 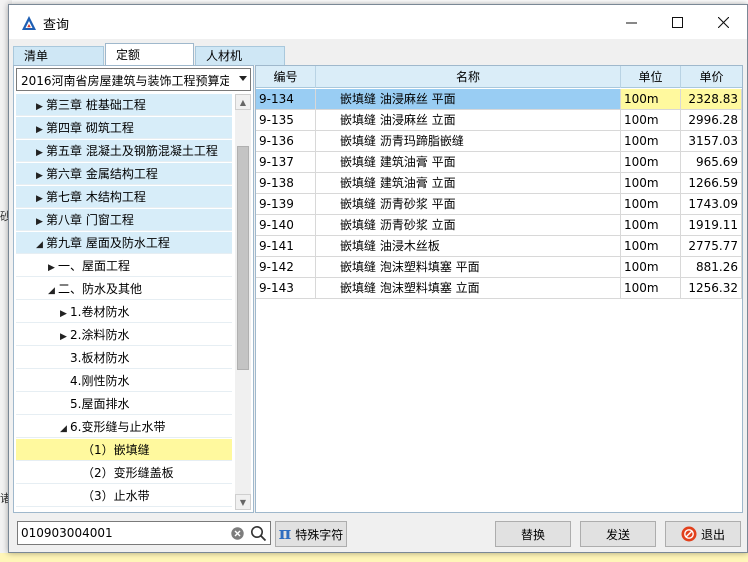 What do you see at coordinates (133, 79) in the screenshot?
I see `quota-library-select: 2016河南省房屋建筑与装饰工程预算定额` at bounding box center [133, 79].